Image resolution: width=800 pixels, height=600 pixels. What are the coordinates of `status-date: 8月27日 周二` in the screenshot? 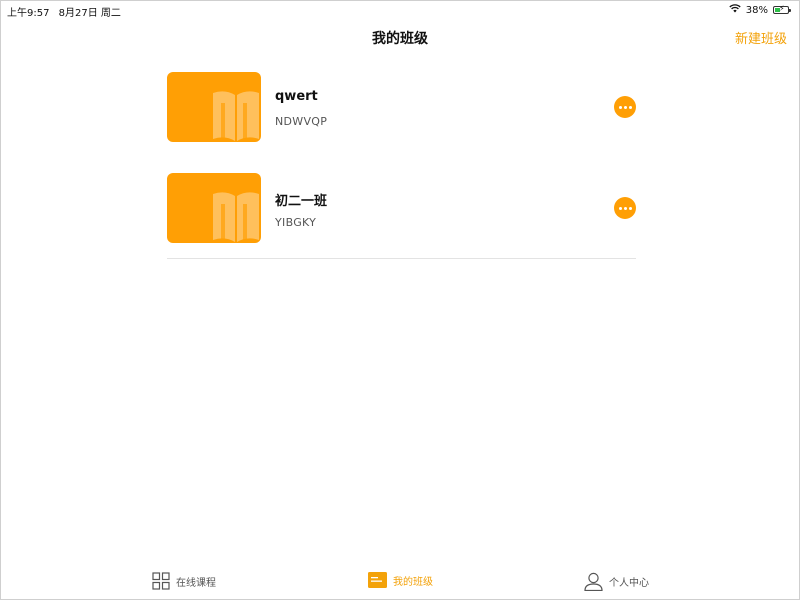 It's located at (89, 13).